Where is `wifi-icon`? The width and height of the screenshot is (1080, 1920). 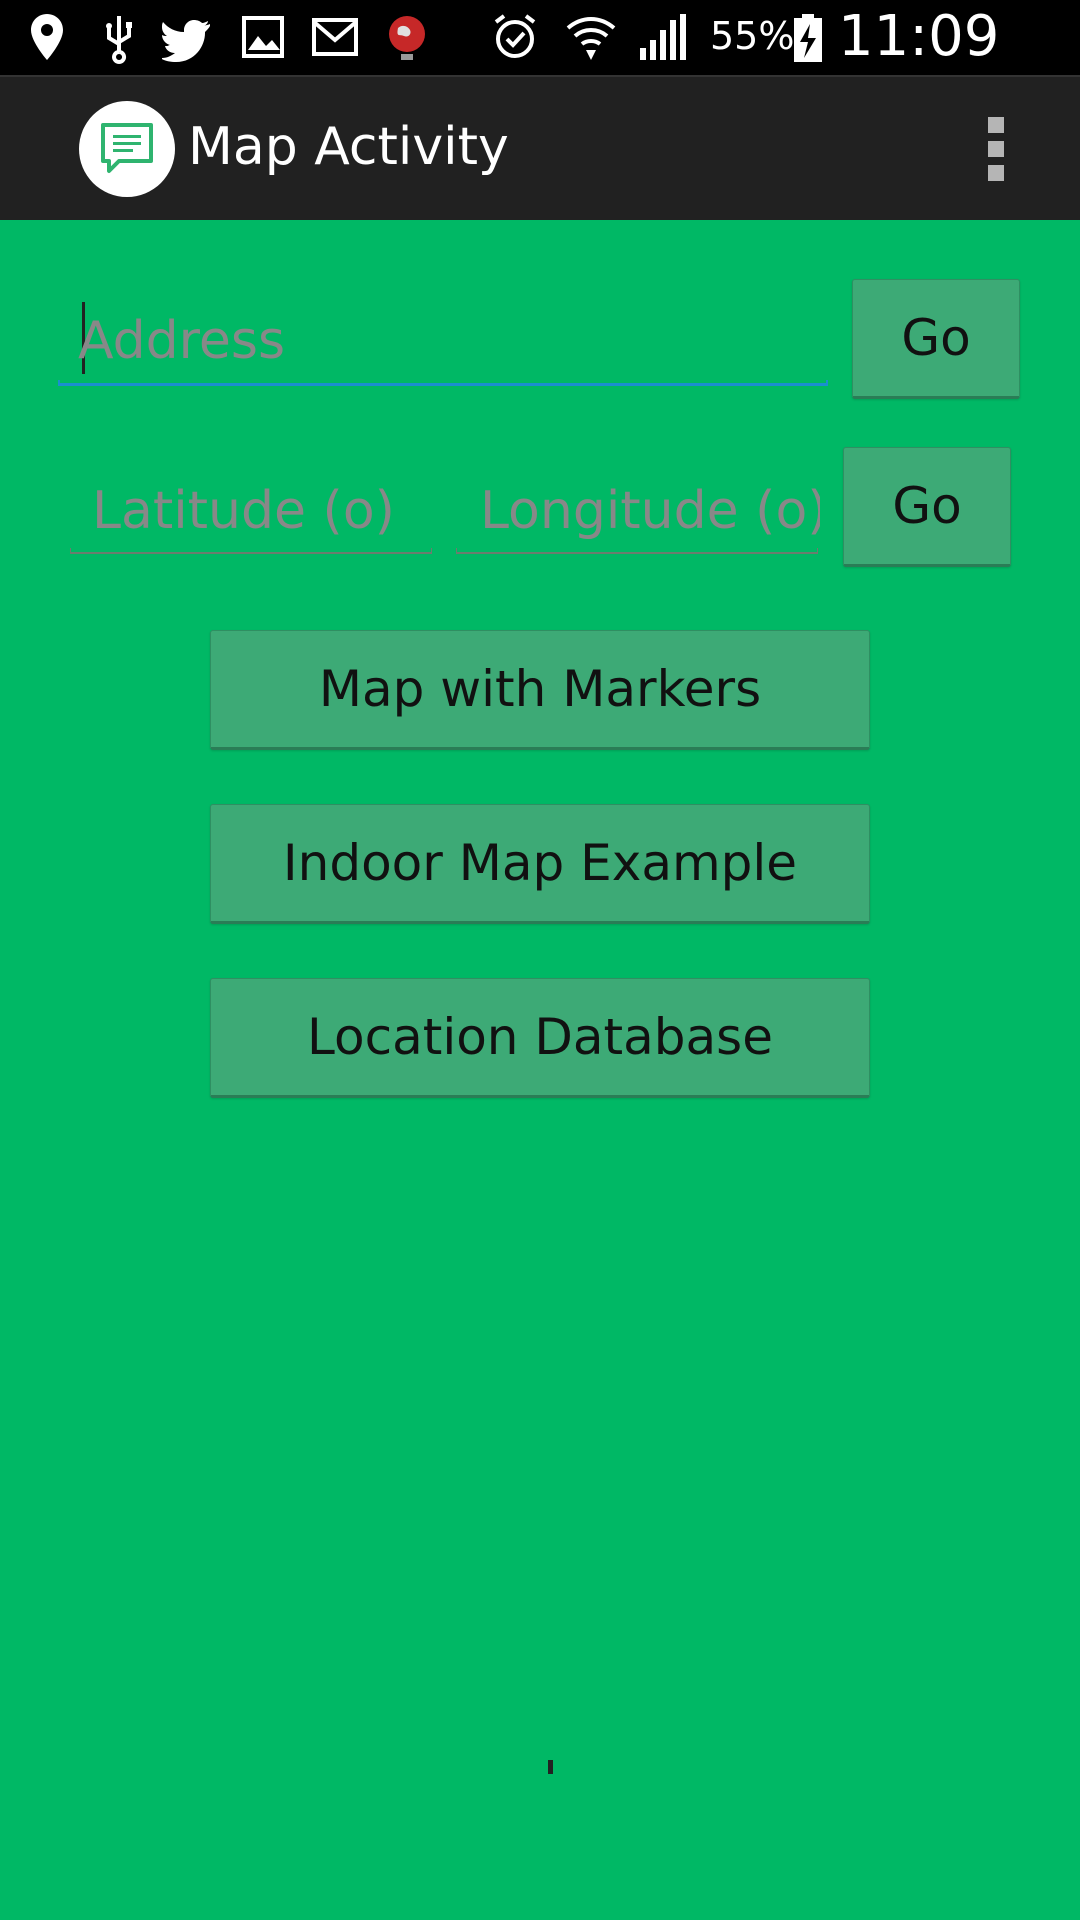 wifi-icon is located at coordinates (591, 38).